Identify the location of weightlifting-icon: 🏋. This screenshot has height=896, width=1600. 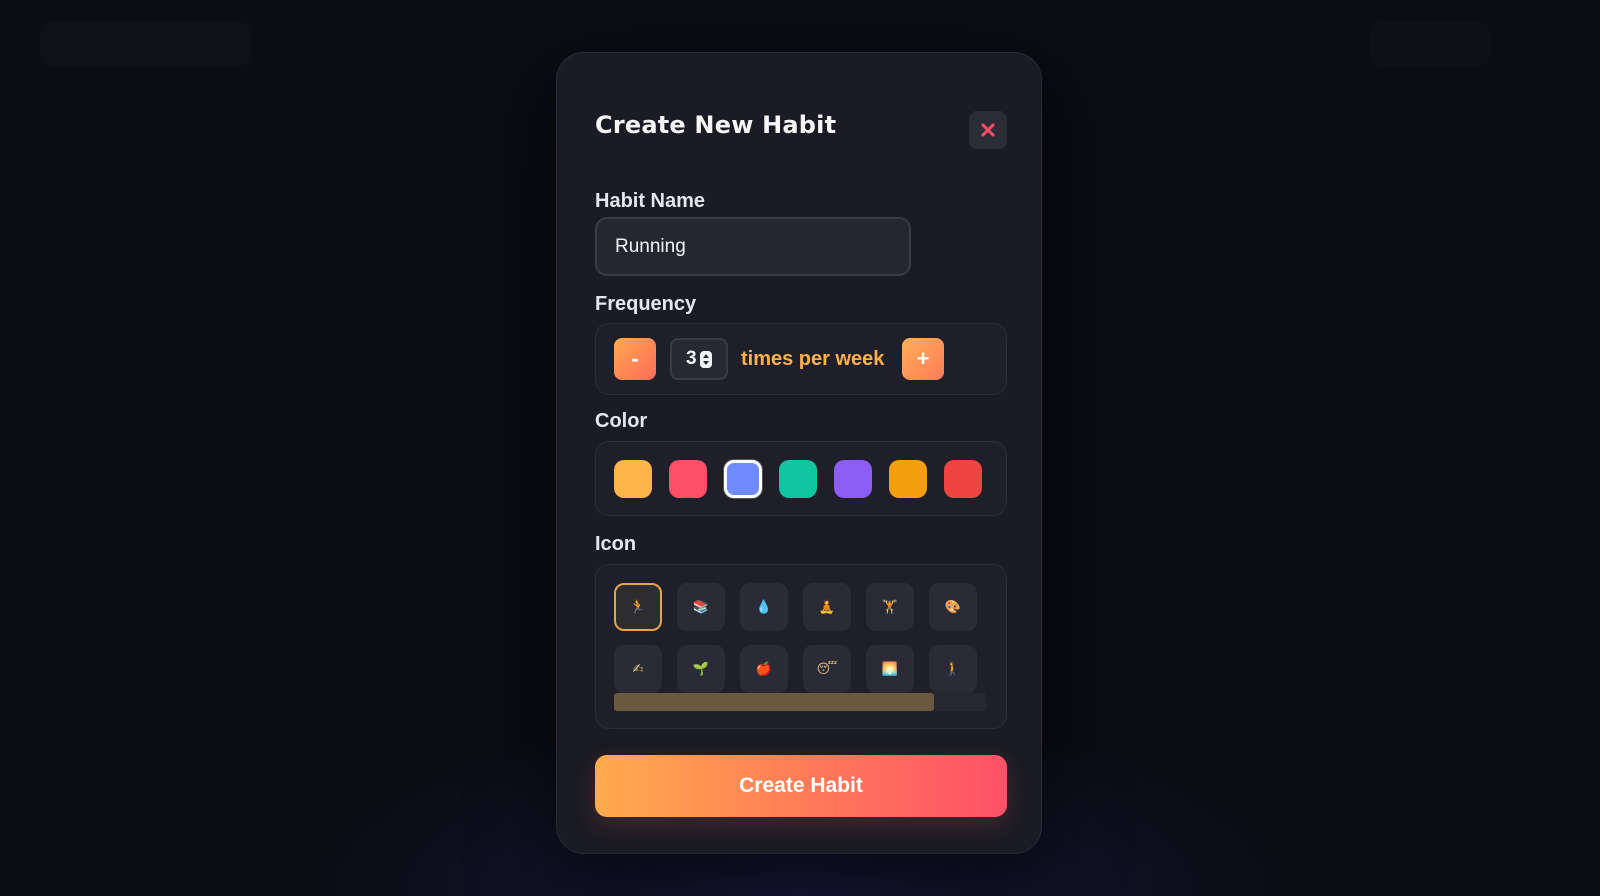
(890, 607).